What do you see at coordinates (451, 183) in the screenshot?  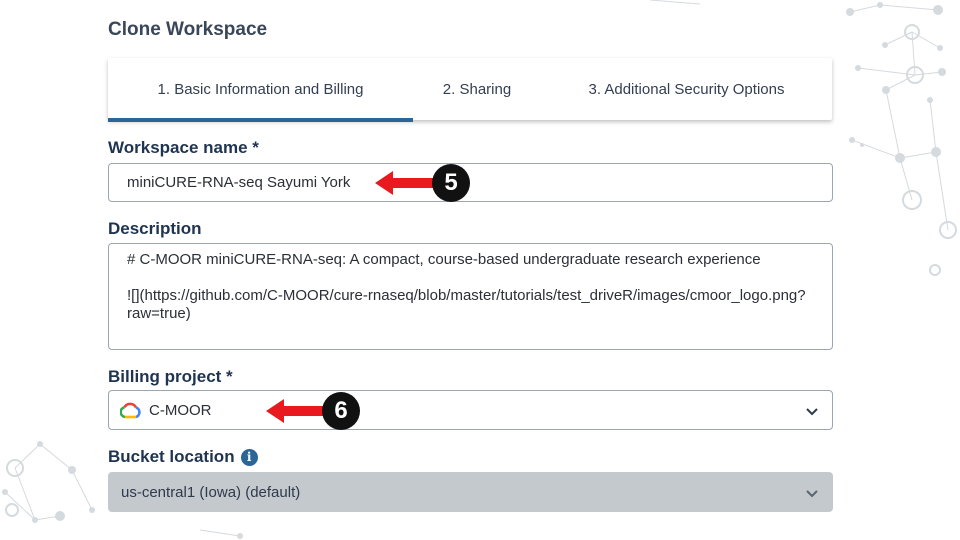 I see `step-5-badge: 5` at bounding box center [451, 183].